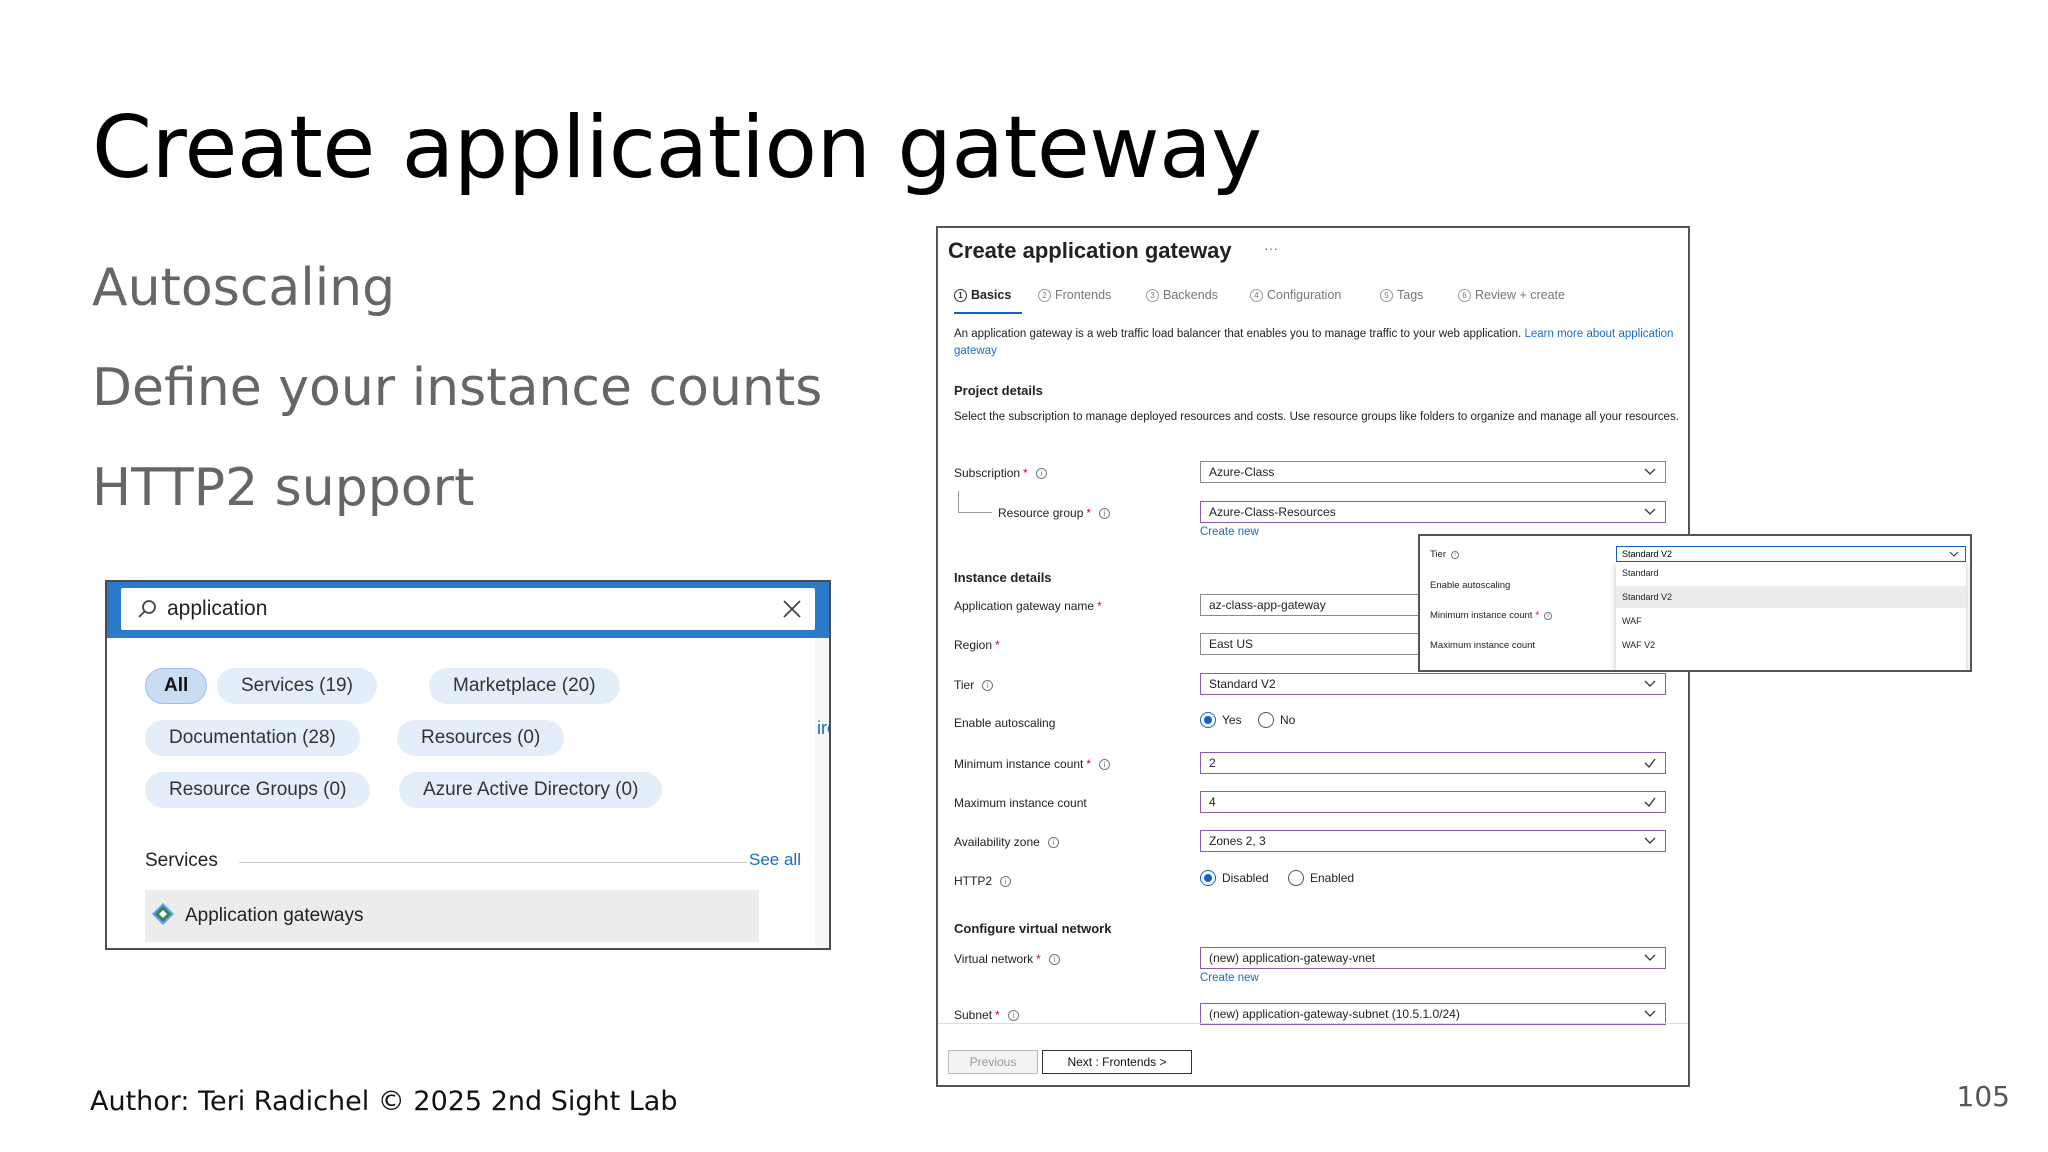 This screenshot has width=2048, height=1152. I want to click on input-value: 4, so click(1212, 802).